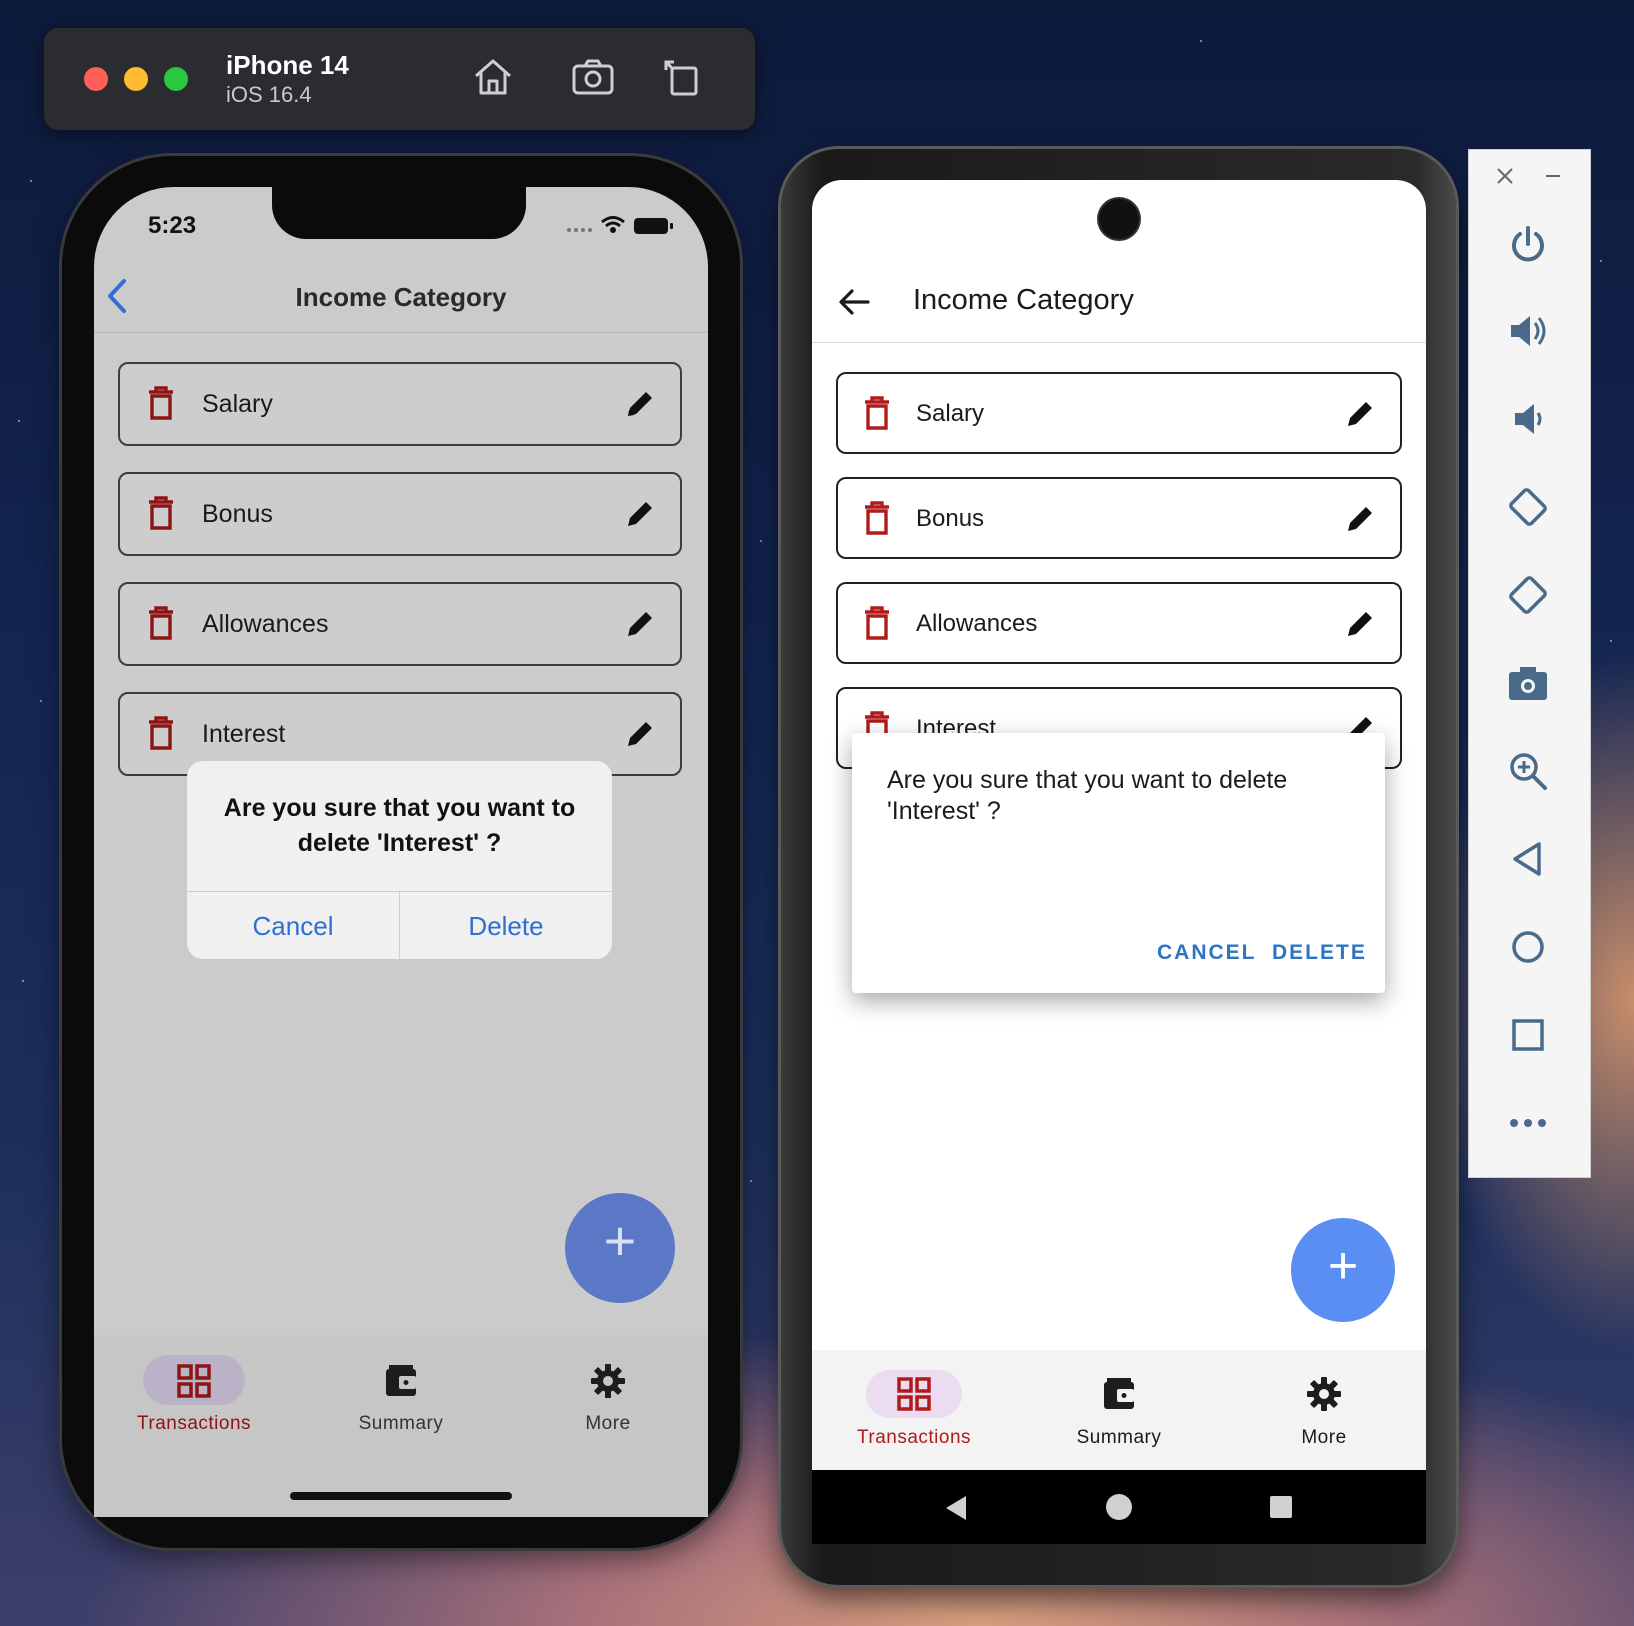  I want to click on category-label: Interest, so click(244, 734).